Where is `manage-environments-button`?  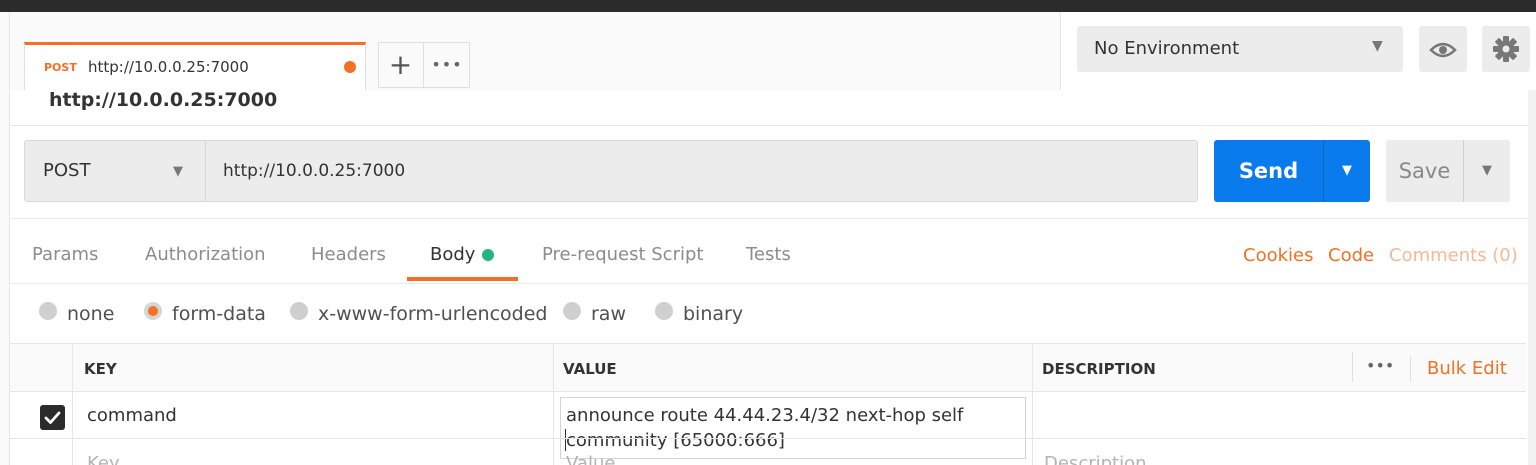
manage-environments-button is located at coordinates (1506, 49).